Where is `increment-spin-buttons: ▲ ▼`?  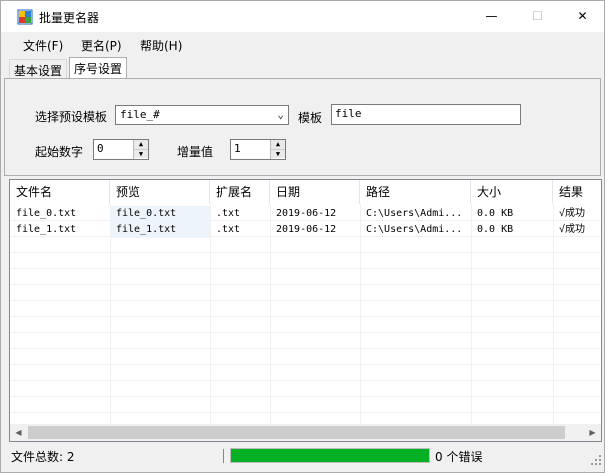 increment-spin-buttons: ▲ ▼ is located at coordinates (277, 149).